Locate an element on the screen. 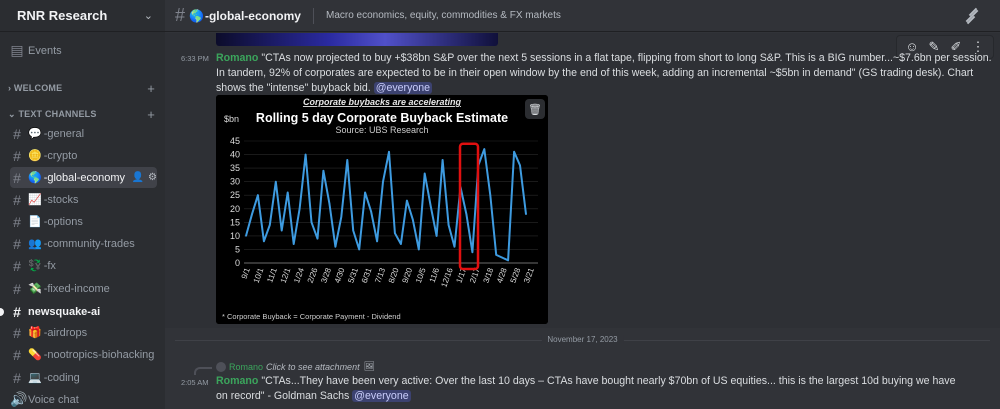 Image resolution: width=1000 pixels, height=409 pixels. channel-label: -options is located at coordinates (63, 221).